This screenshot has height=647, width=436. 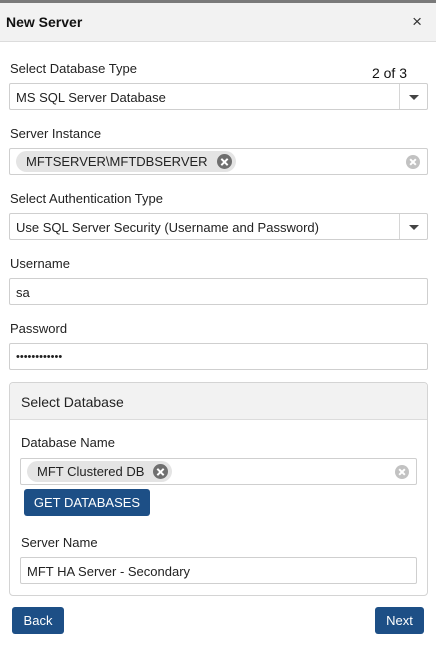 What do you see at coordinates (87, 502) in the screenshot?
I see `get-databases-button: GET DATABASES` at bounding box center [87, 502].